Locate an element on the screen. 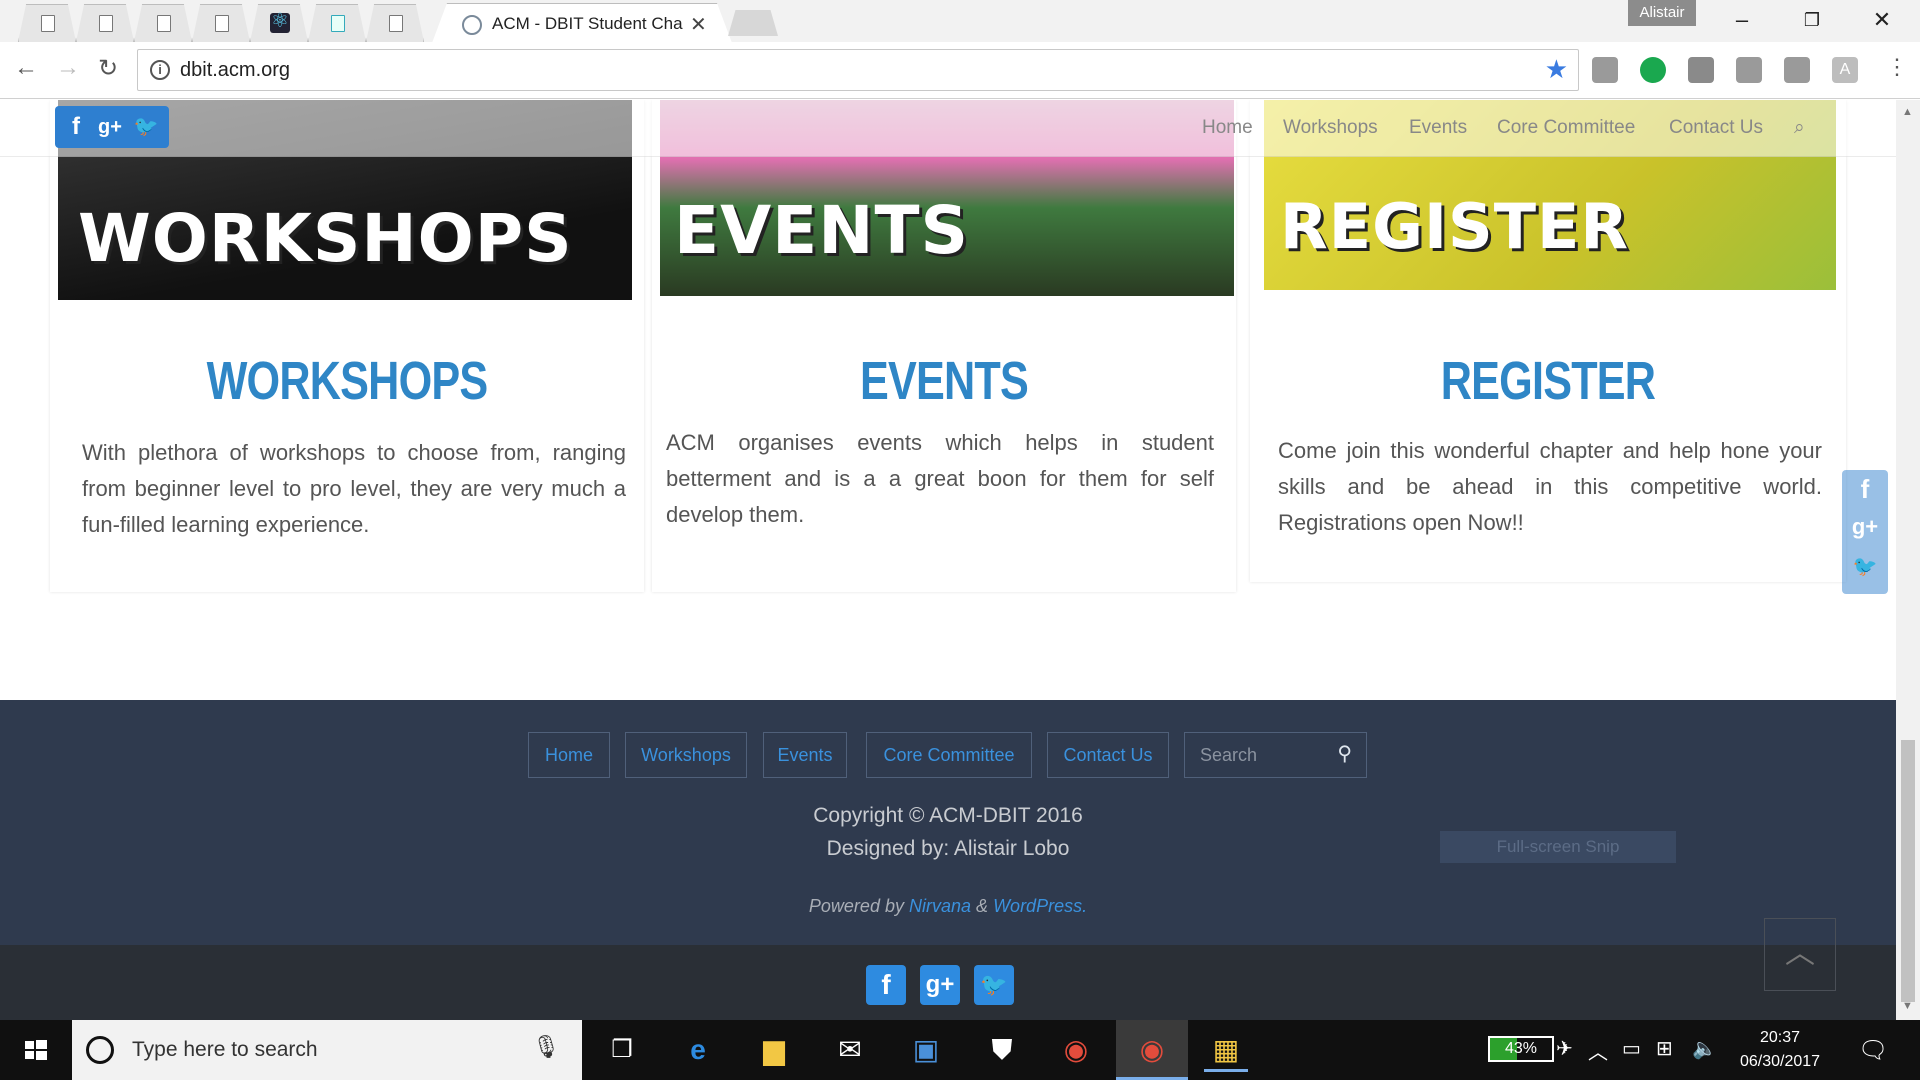  footer-nav-core-committee: Core Committee is located at coordinates (949, 755).